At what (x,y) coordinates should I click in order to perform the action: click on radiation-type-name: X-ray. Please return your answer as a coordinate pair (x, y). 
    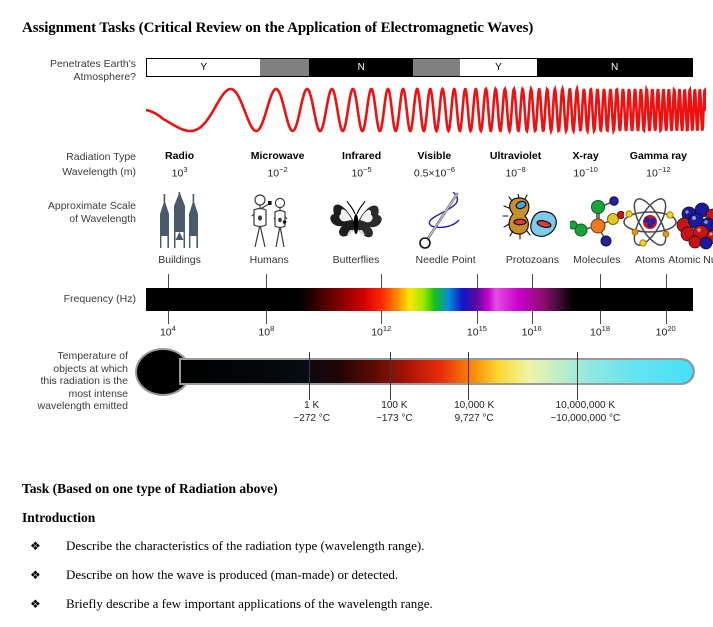
    Looking at the image, I should click on (585, 156).